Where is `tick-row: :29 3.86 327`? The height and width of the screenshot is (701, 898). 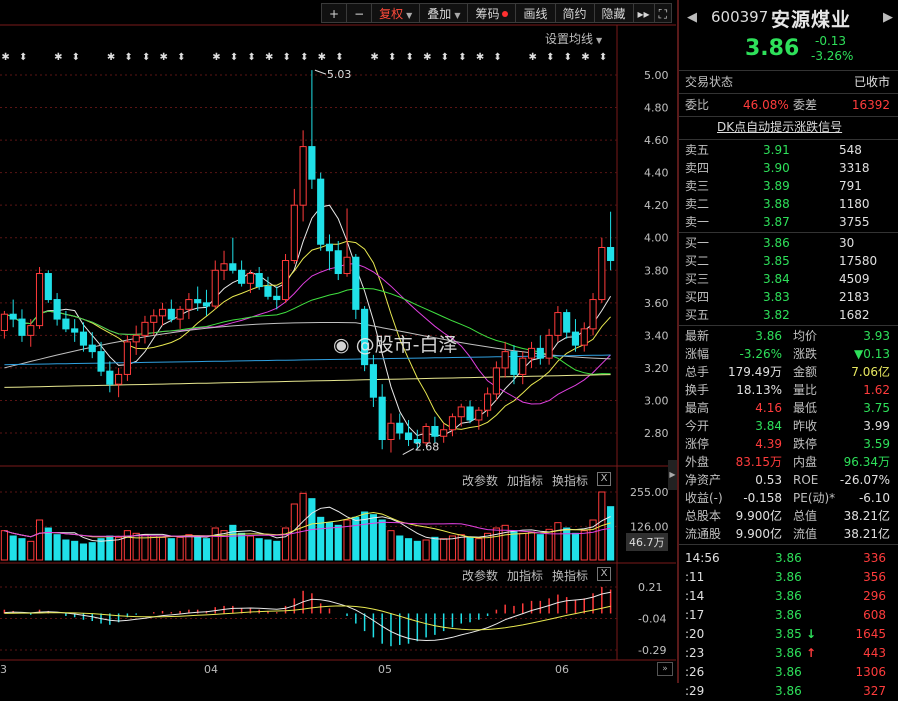 tick-row: :29 3.86 327 is located at coordinates (788, 691).